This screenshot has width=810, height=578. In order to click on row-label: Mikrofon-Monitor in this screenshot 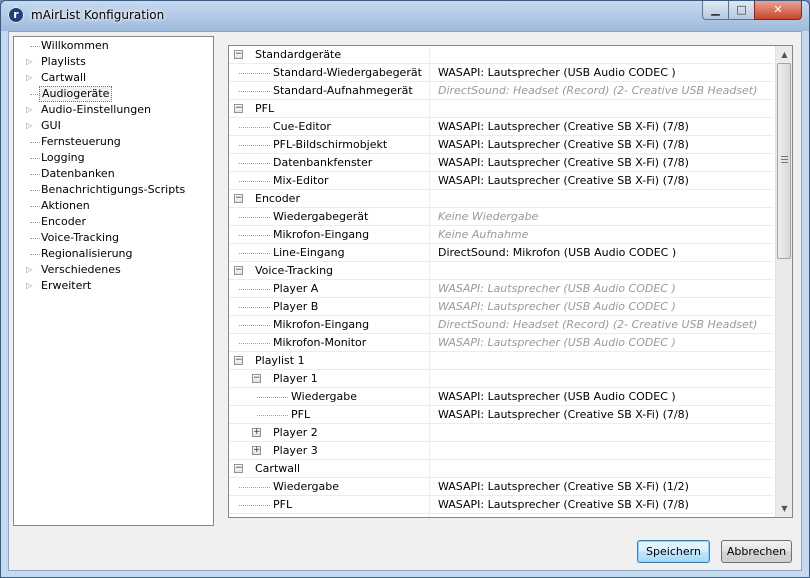, I will do `click(320, 342)`.